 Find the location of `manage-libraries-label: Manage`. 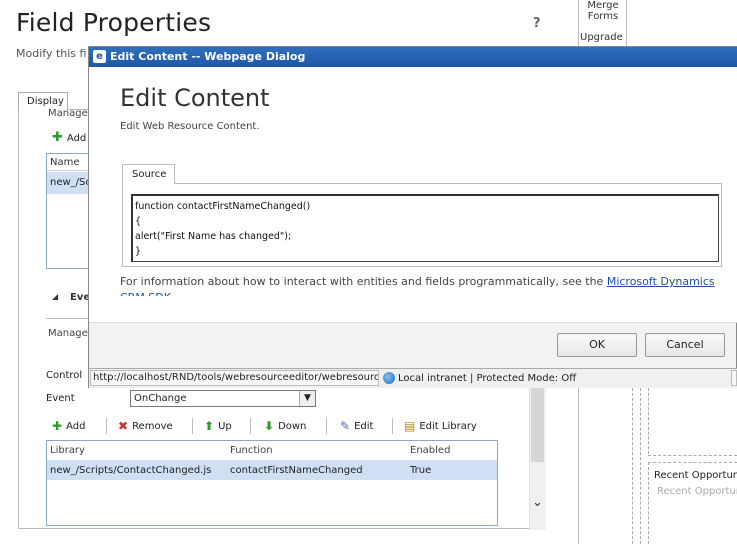

manage-libraries-label: Manage is located at coordinates (68, 113).